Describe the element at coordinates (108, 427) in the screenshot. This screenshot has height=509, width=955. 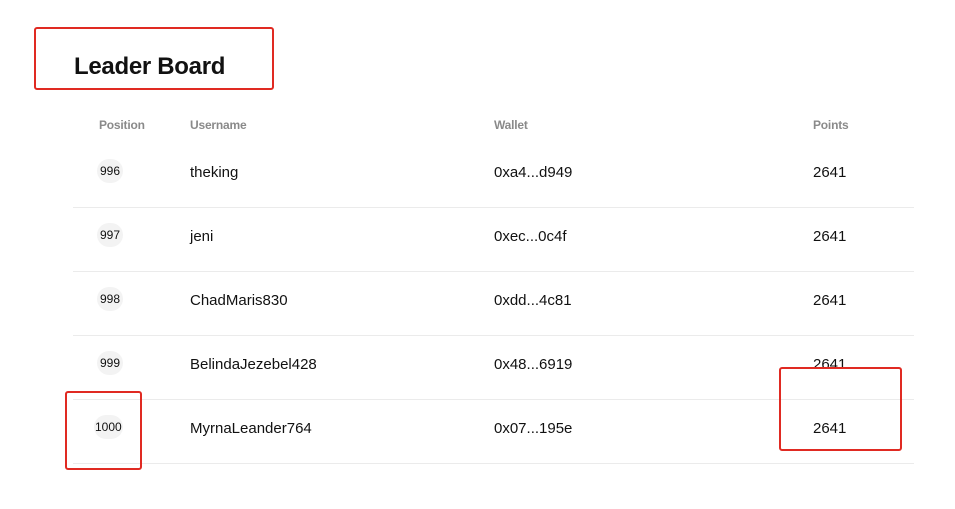
I see `position-badge: 1000` at that location.